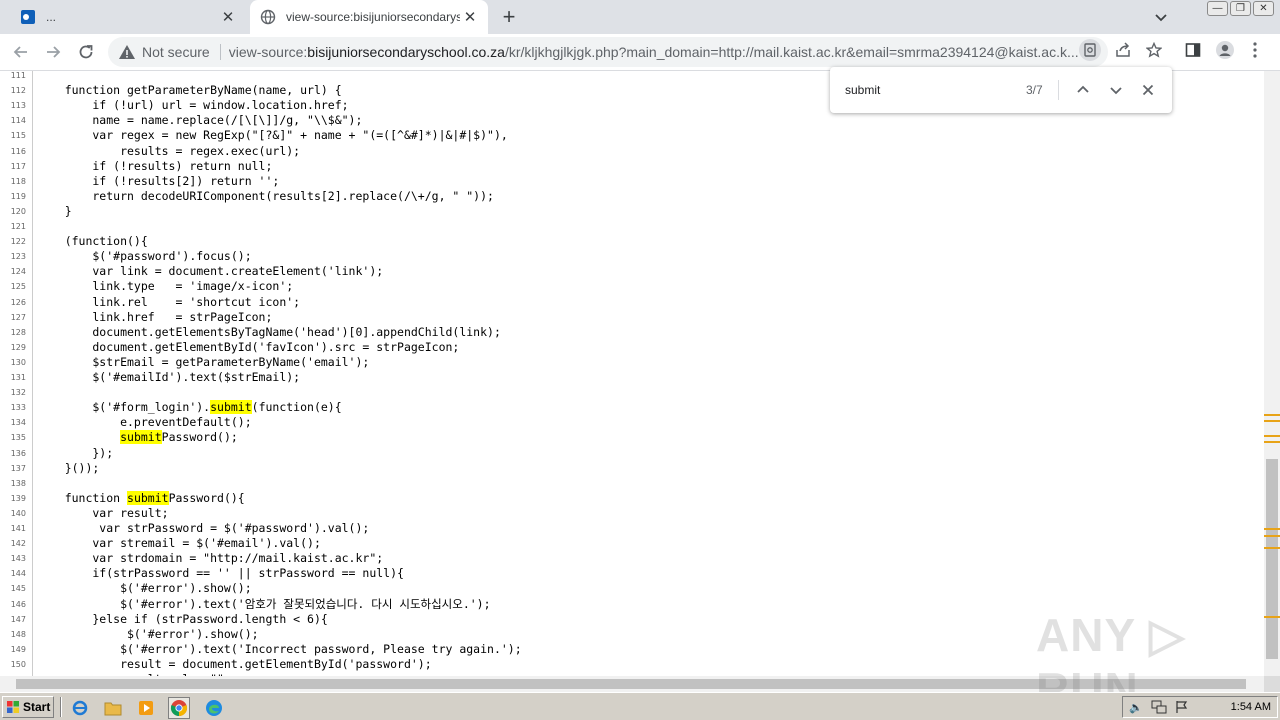 This screenshot has width=1280, height=720. I want to click on url-host: bisijuniorsecondaryschool.co.za, so click(406, 52).